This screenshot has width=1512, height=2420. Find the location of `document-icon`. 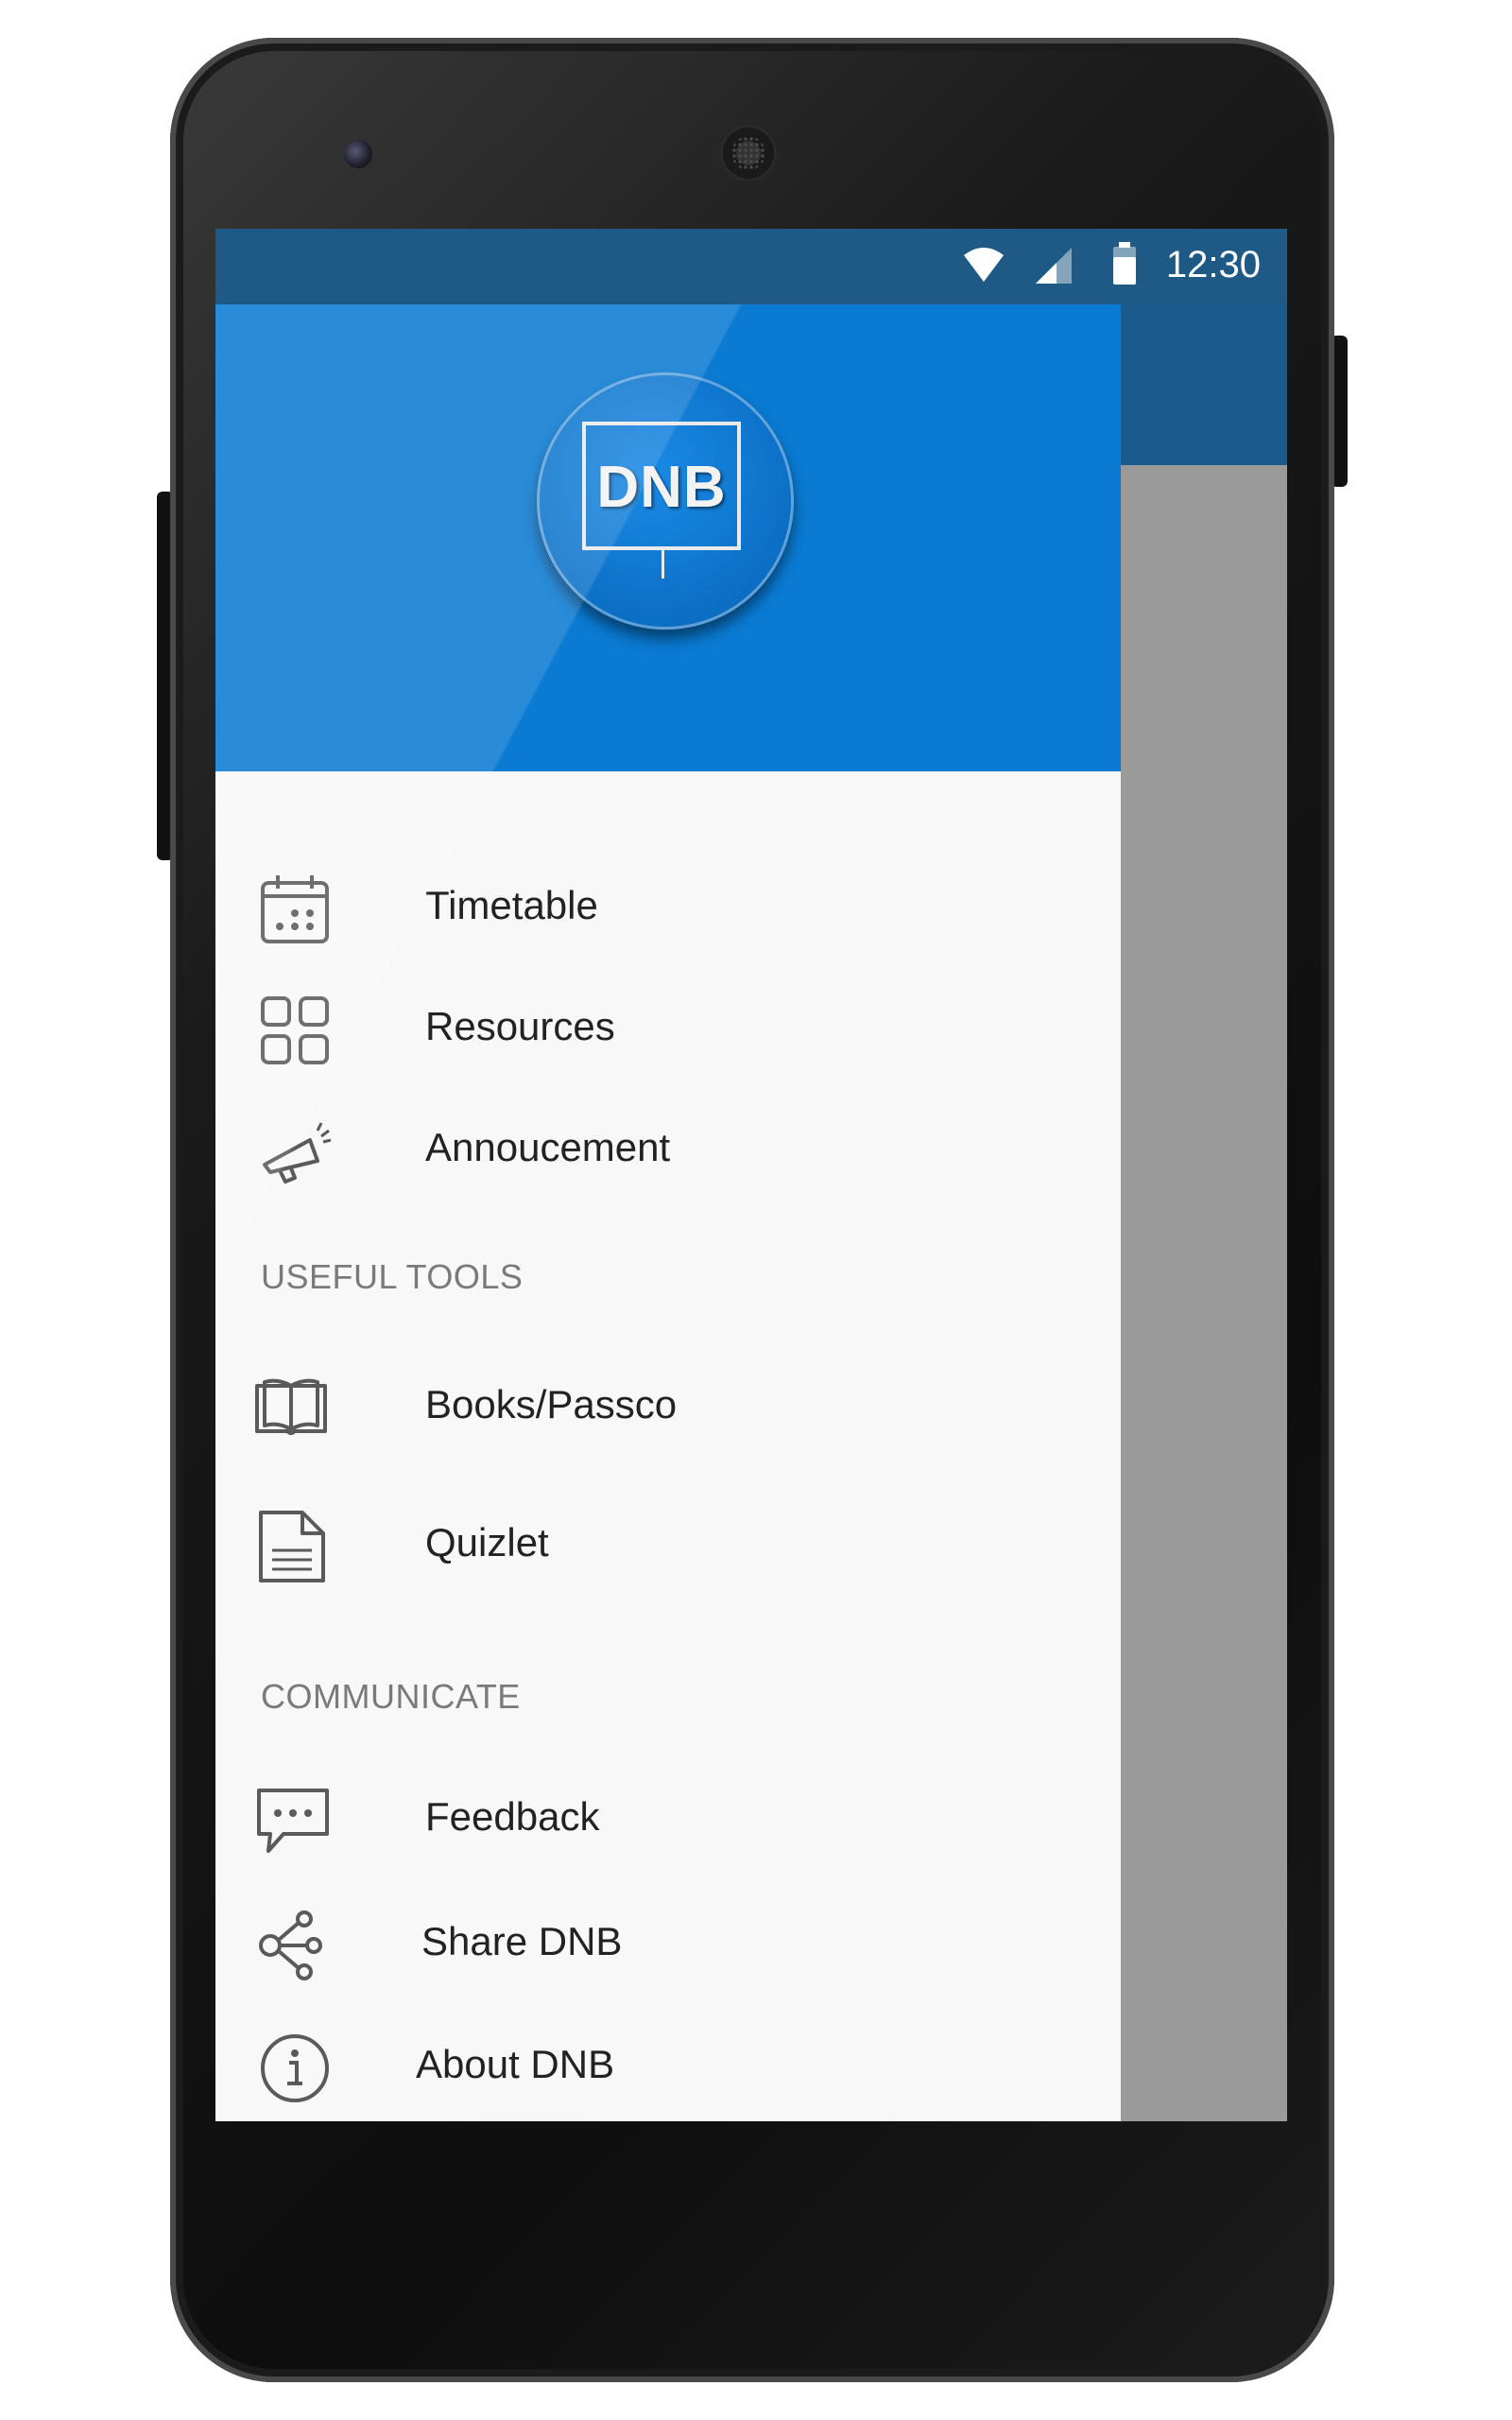

document-icon is located at coordinates (292, 1546).